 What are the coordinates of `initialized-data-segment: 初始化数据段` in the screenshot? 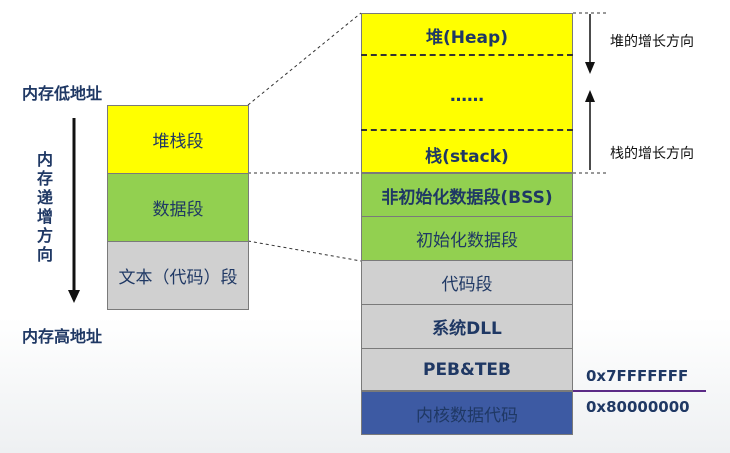 It's located at (467, 238).